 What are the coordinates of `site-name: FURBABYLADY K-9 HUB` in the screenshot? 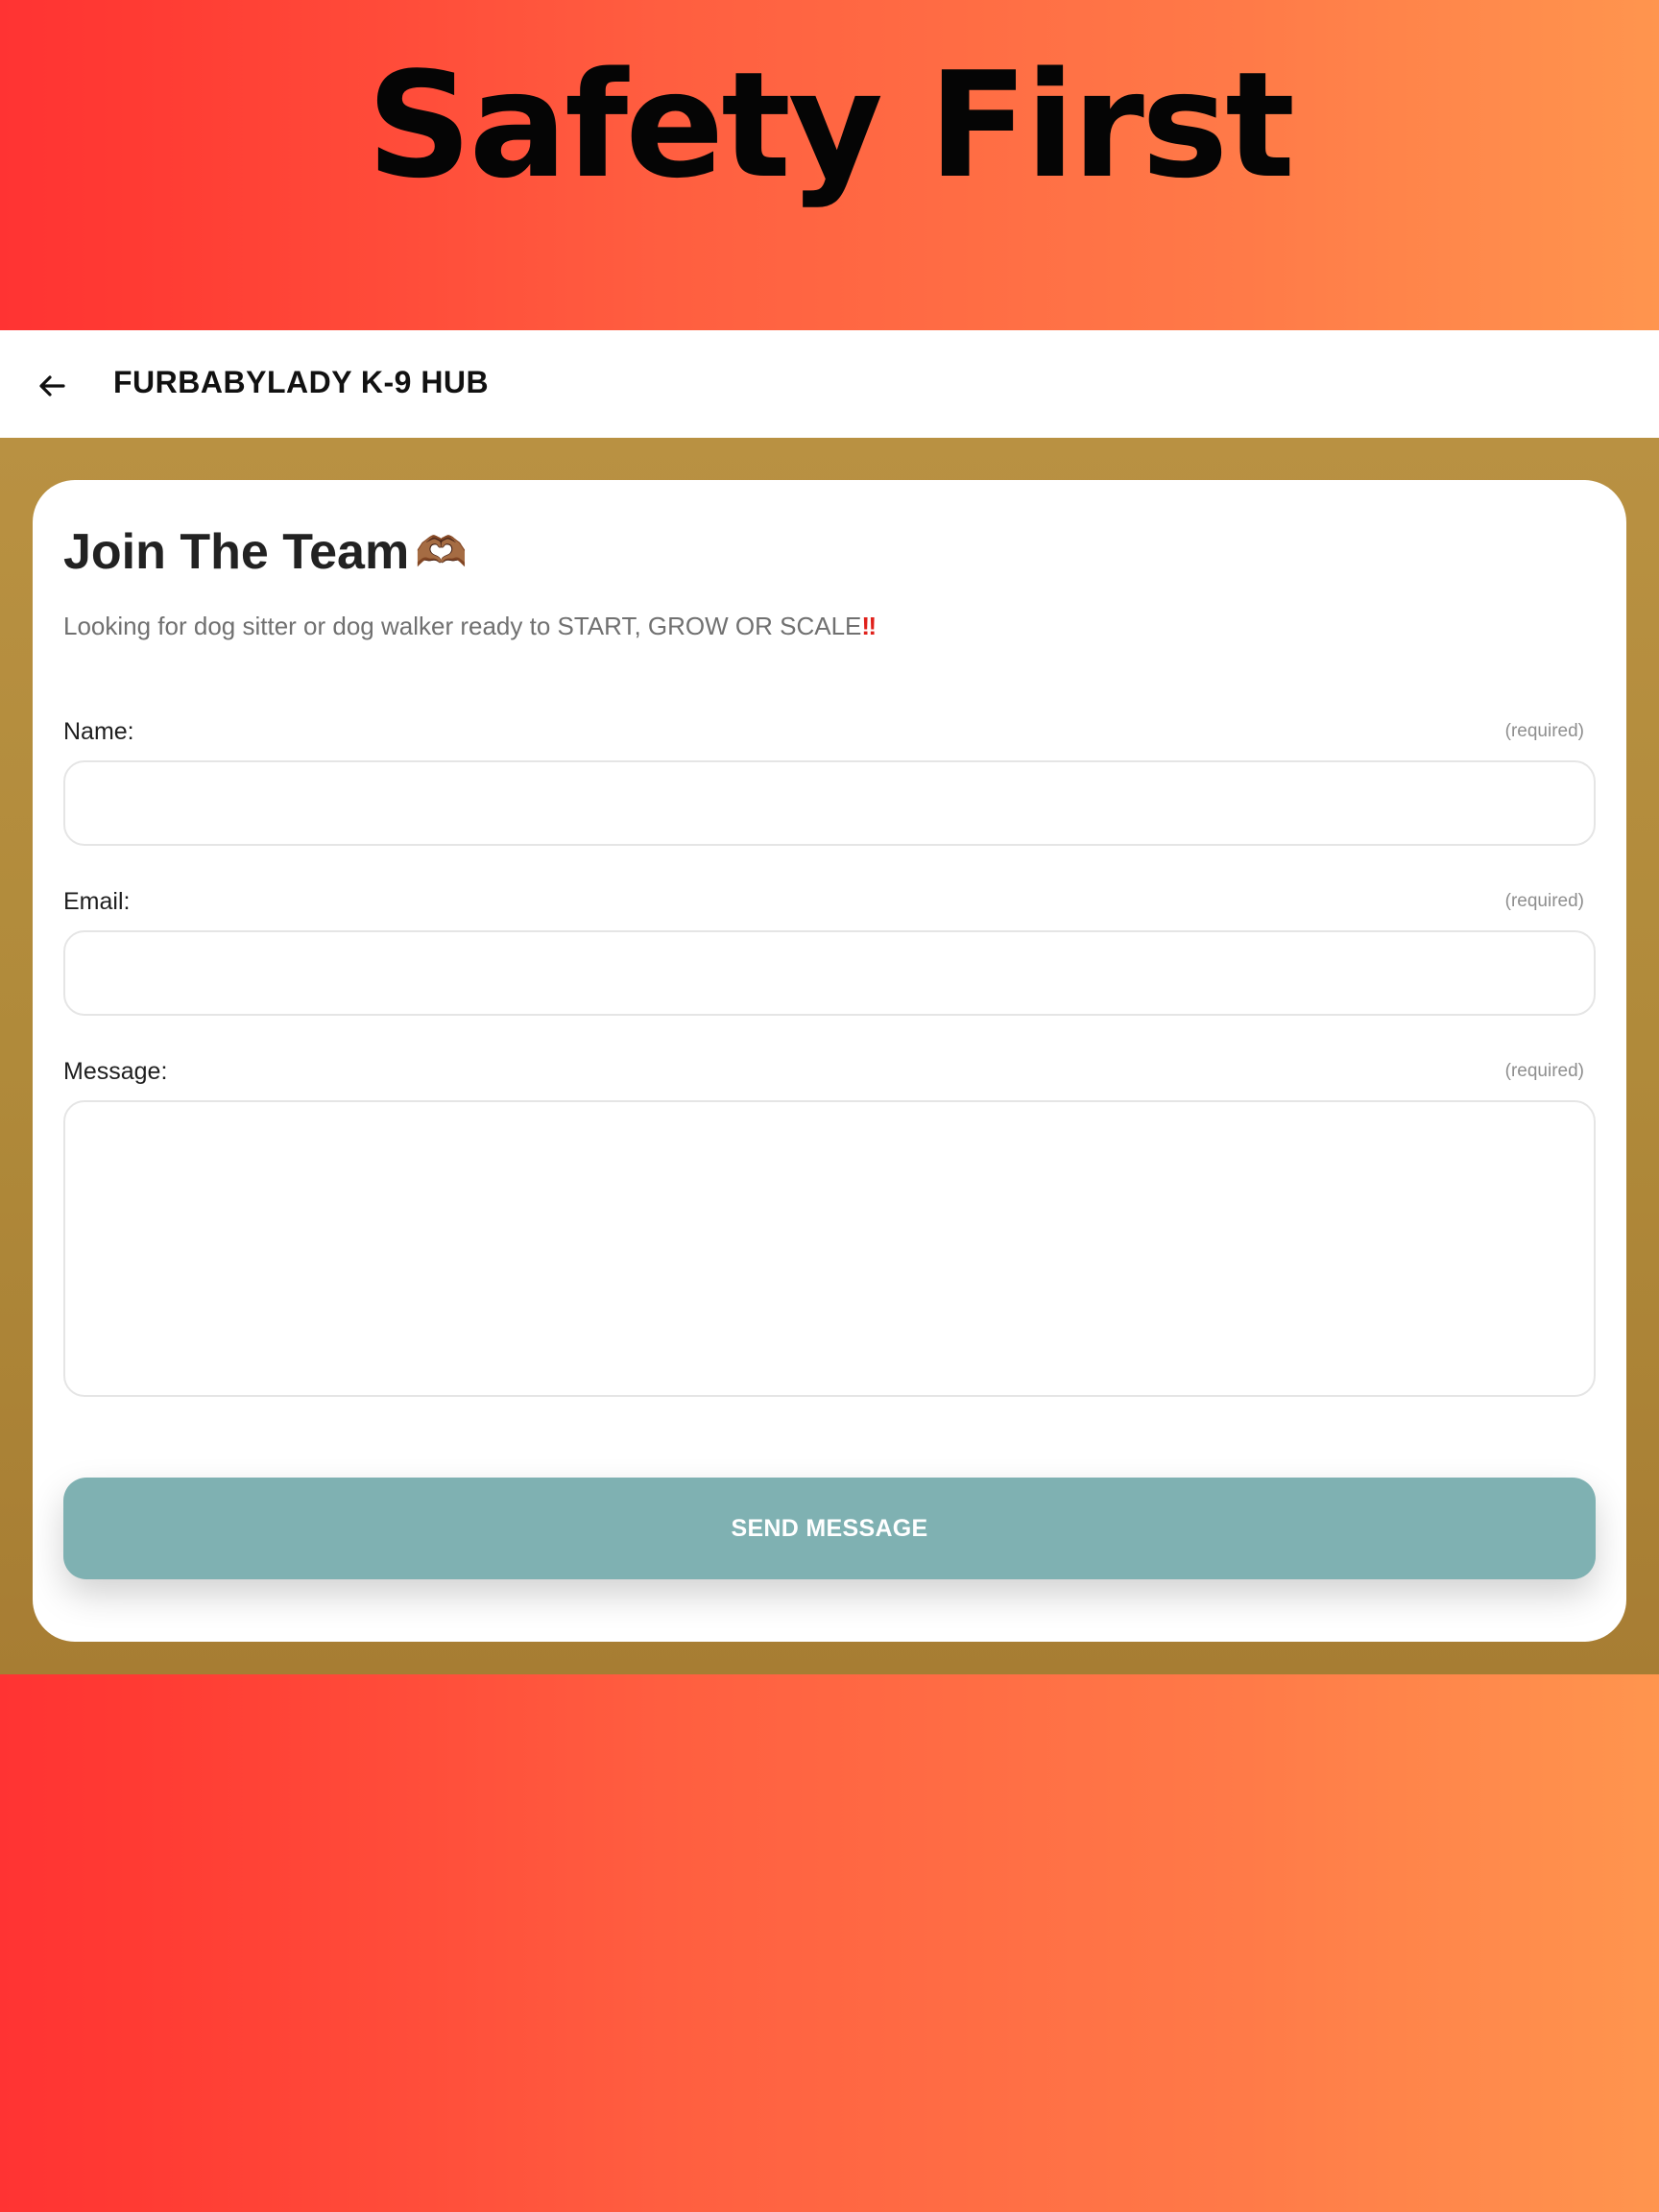 It's located at (301, 382).